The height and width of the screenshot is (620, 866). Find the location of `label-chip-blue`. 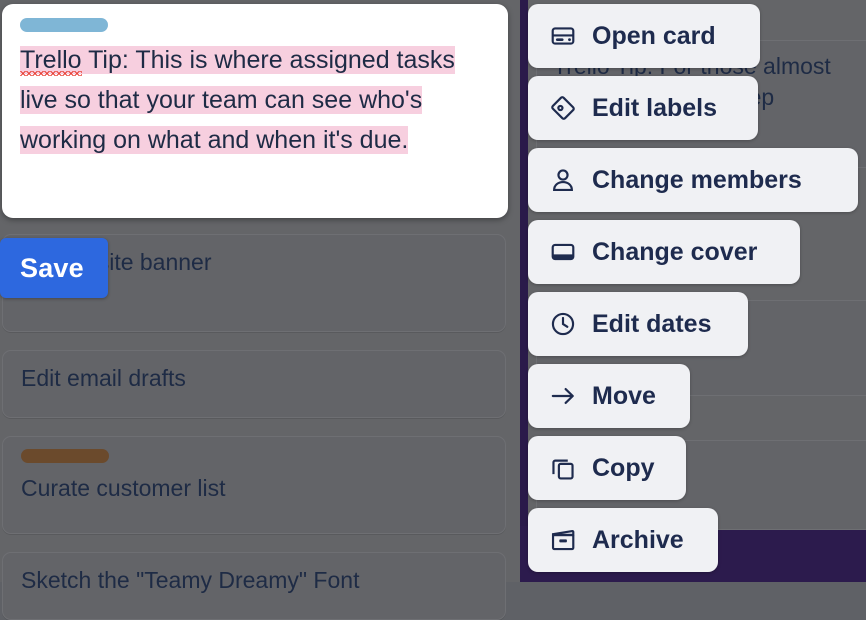

label-chip-blue is located at coordinates (64, 25).